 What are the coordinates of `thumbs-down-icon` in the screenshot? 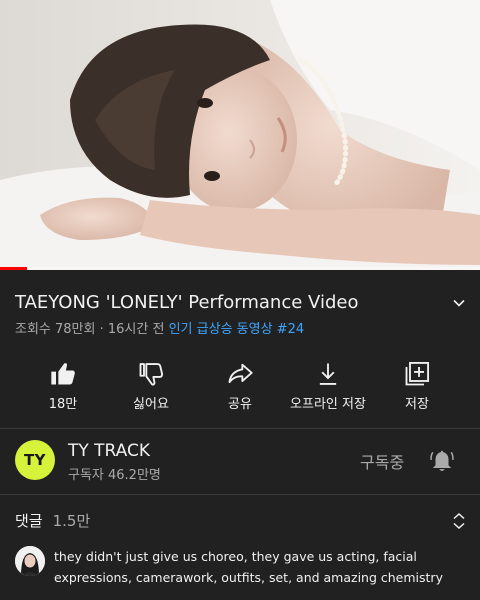 It's located at (151, 374).